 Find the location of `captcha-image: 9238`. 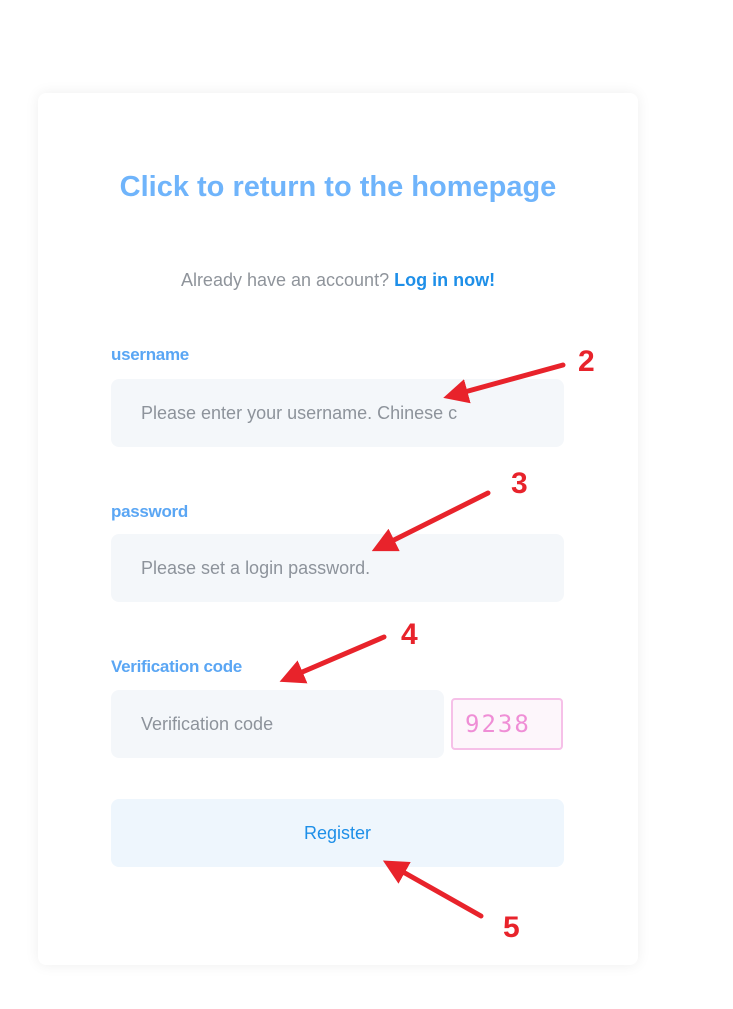

captcha-image: 9238 is located at coordinates (507, 724).